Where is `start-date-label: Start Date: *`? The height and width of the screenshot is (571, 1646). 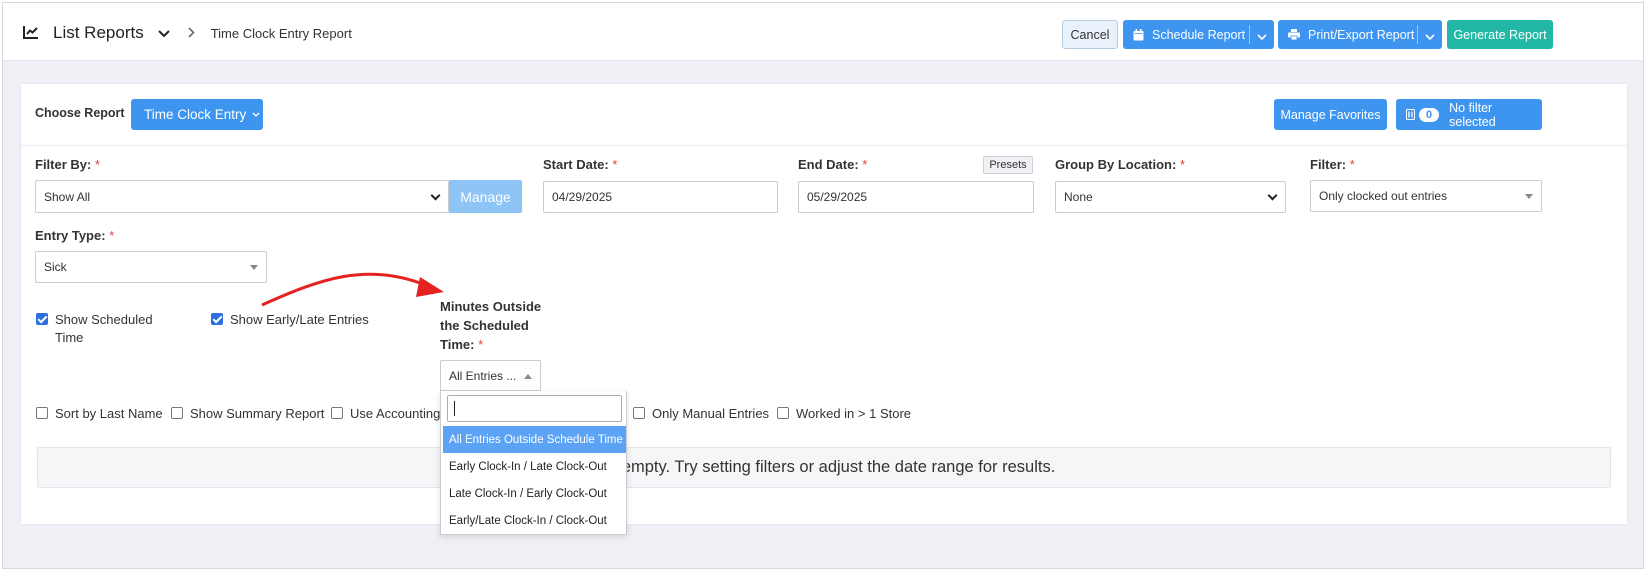
start-date-label: Start Date: * is located at coordinates (580, 164).